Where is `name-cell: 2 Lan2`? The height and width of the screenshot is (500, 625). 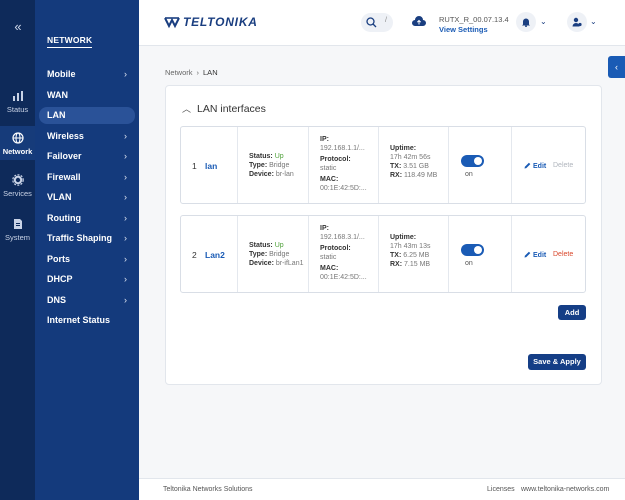
name-cell: 2 Lan2 is located at coordinates (209, 254).